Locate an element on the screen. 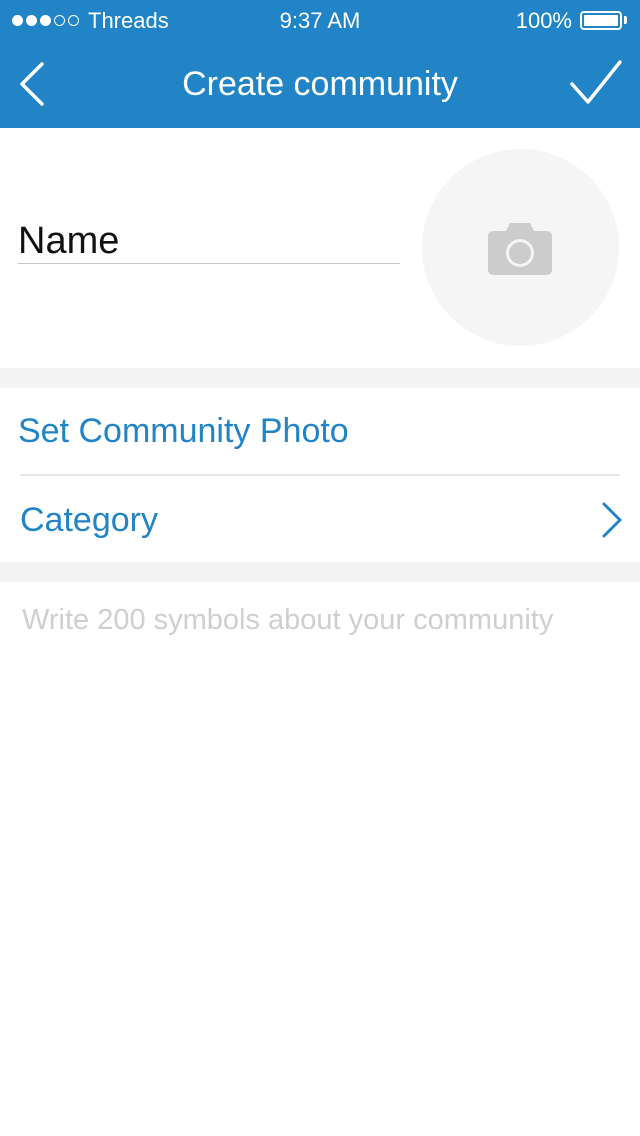  status-bar: Threads 9:37 AM 100% is located at coordinates (320, 20).